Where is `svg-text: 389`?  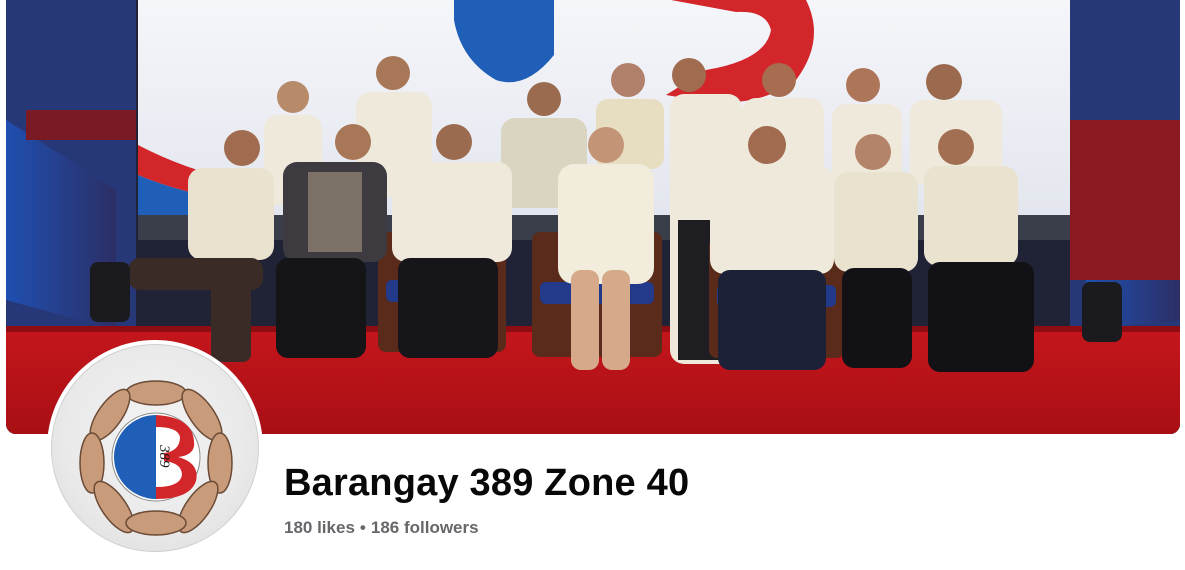 svg-text: 389 is located at coordinates (164, 456).